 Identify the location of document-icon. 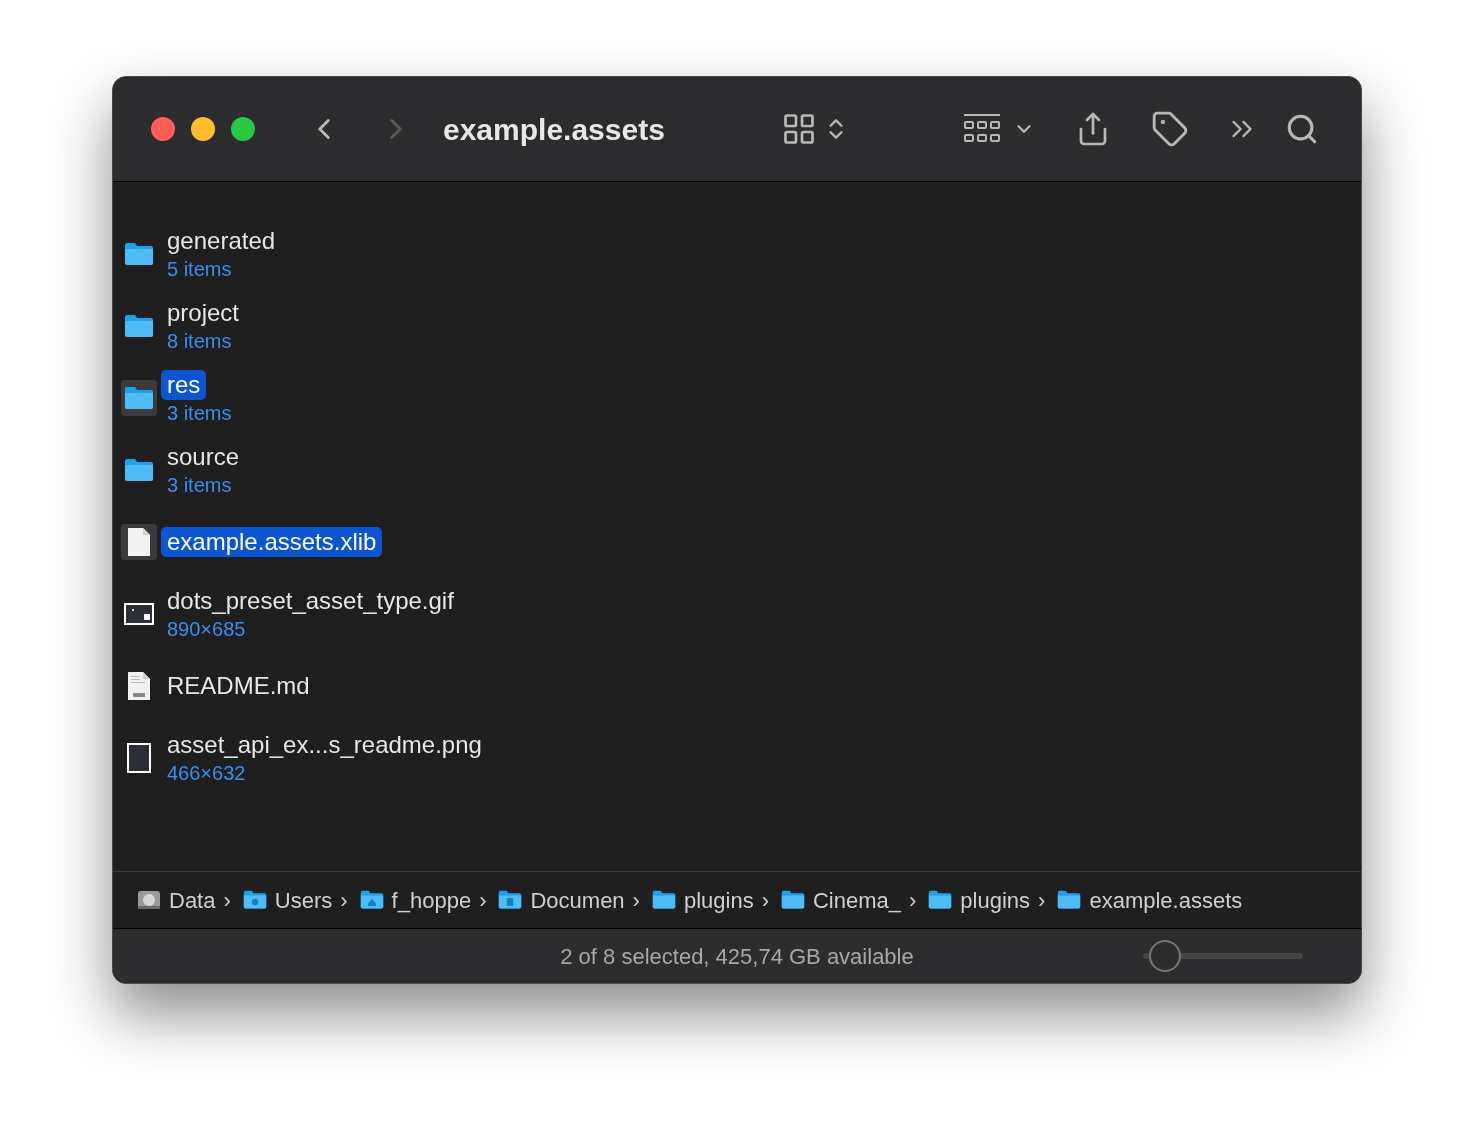
(139, 542).